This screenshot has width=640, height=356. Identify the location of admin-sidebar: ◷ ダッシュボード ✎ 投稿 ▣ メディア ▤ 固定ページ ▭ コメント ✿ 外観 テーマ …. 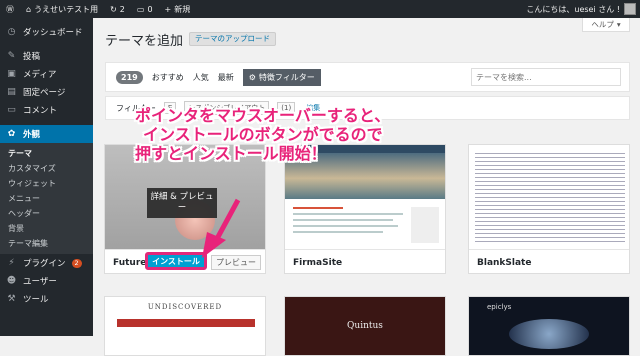
(46, 177).